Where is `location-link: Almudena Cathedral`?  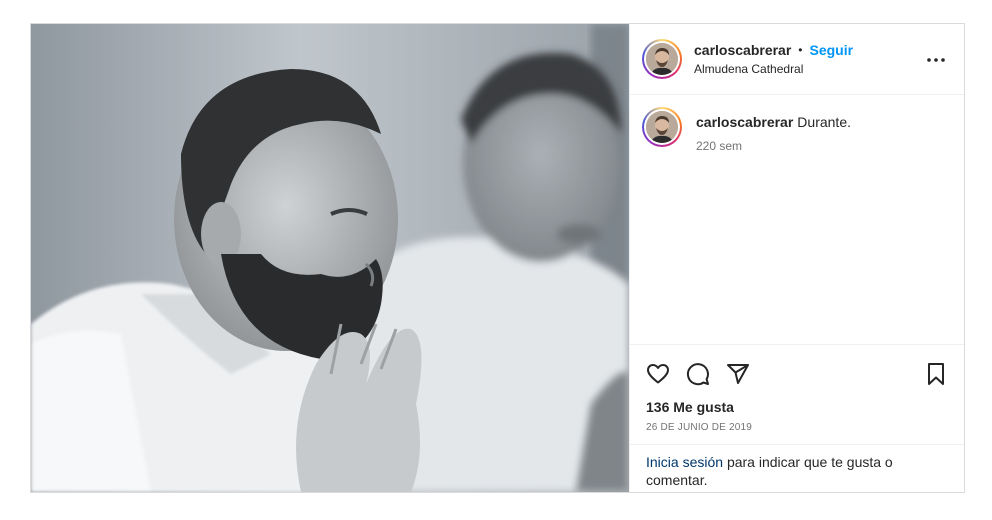
location-link: Almudena Cathedral is located at coordinates (773, 69).